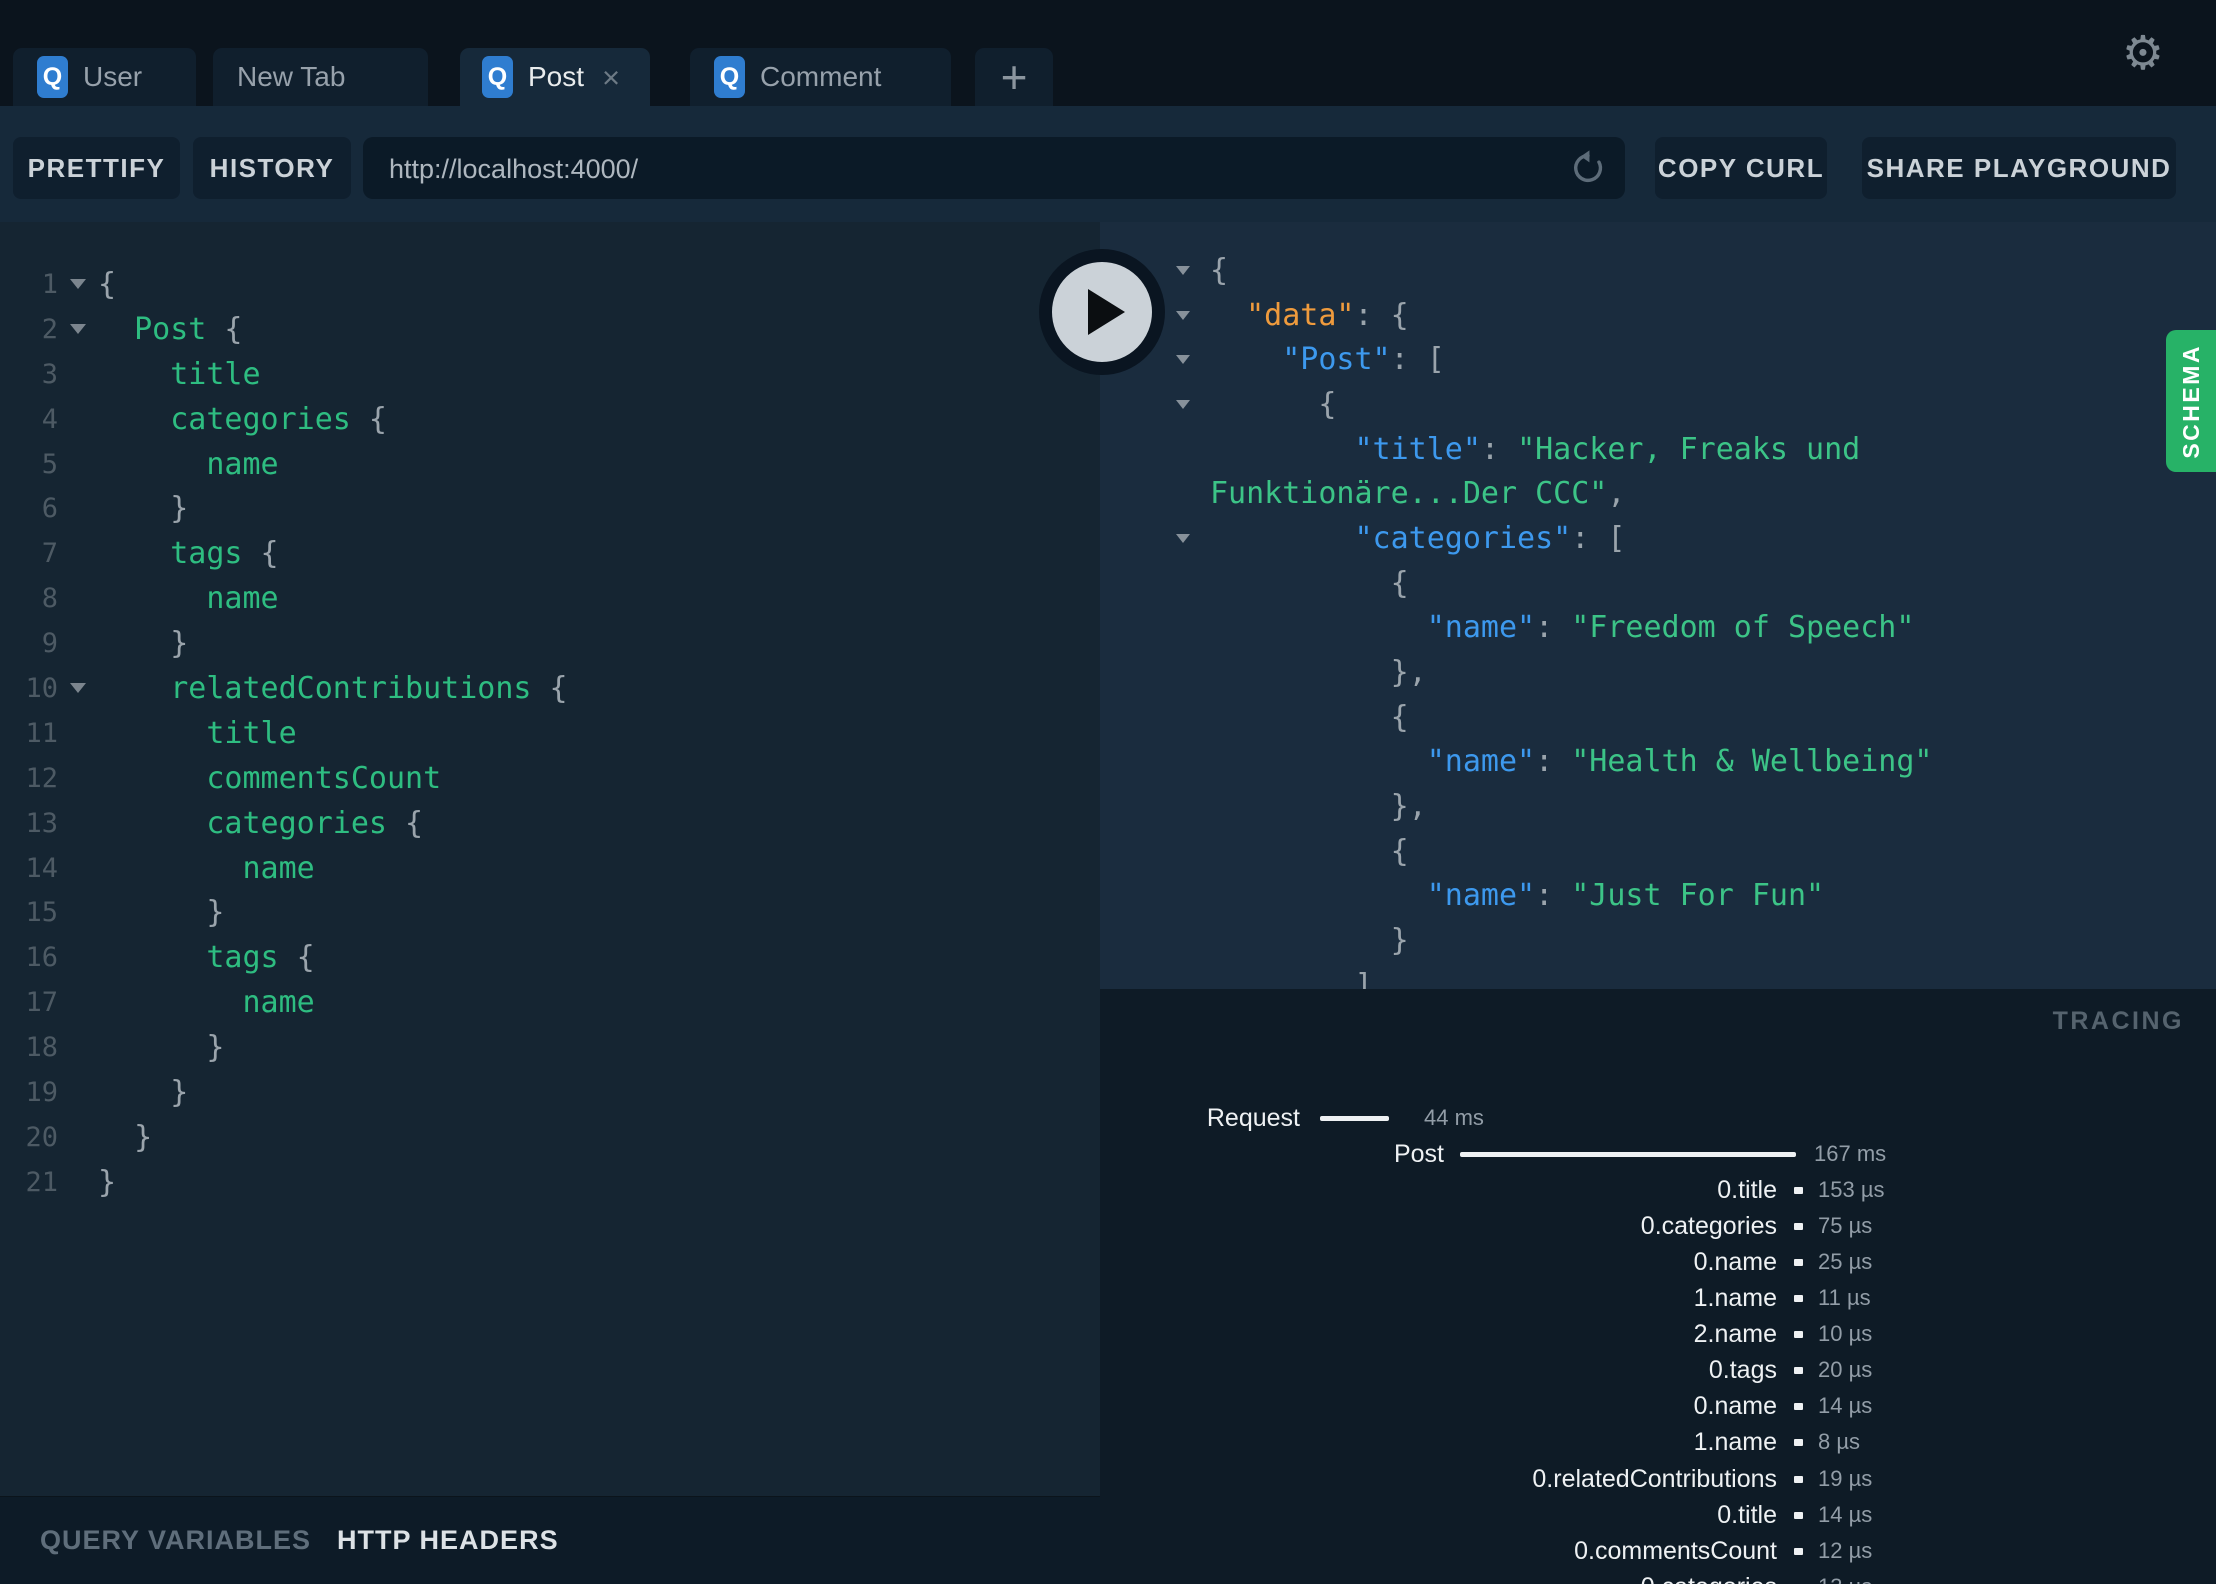 Image resolution: width=2216 pixels, height=1584 pixels. Describe the element at coordinates (1106, 312) in the screenshot. I see `play-icon` at that location.